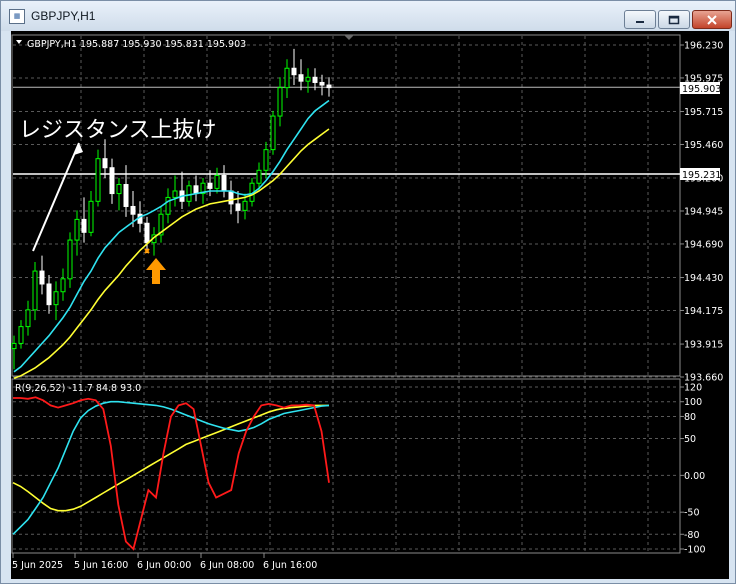 The width and height of the screenshot is (736, 584). I want to click on indicator-tick-label: -50, so click(692, 513).